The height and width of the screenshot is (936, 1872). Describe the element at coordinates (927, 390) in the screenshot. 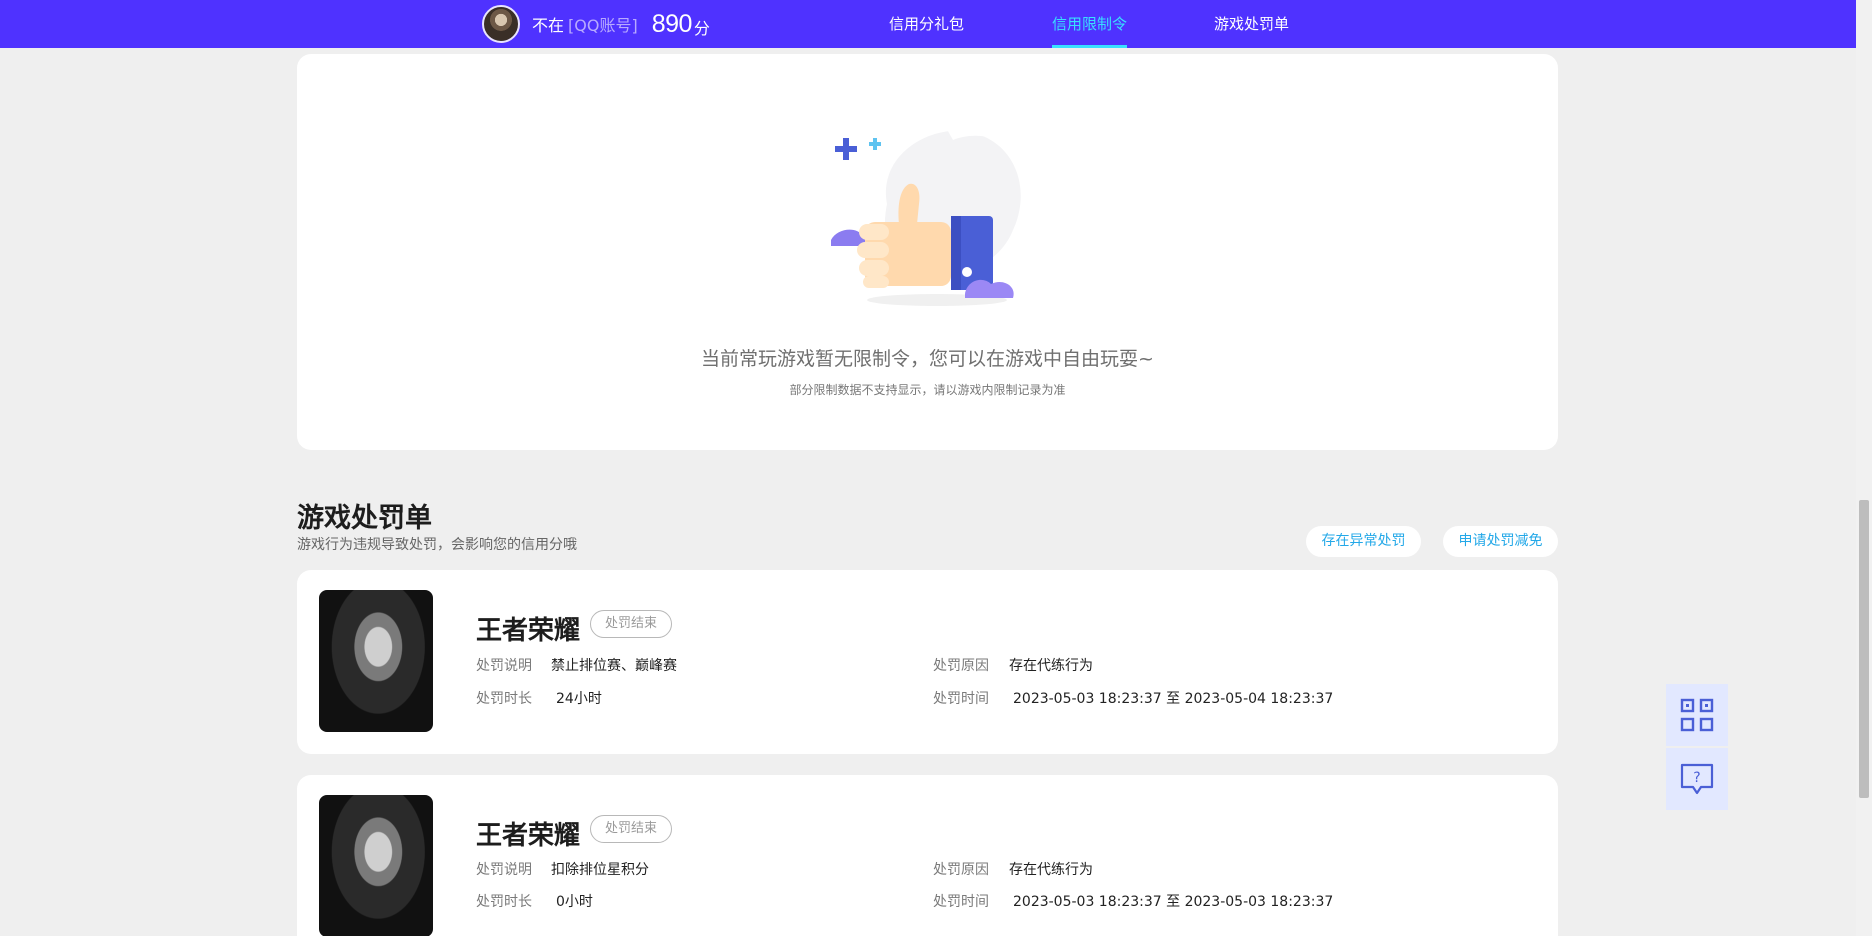

I see `empty-state-subtitle: 部分限制数据不支持显示，请以游戏内限制记录为准` at that location.